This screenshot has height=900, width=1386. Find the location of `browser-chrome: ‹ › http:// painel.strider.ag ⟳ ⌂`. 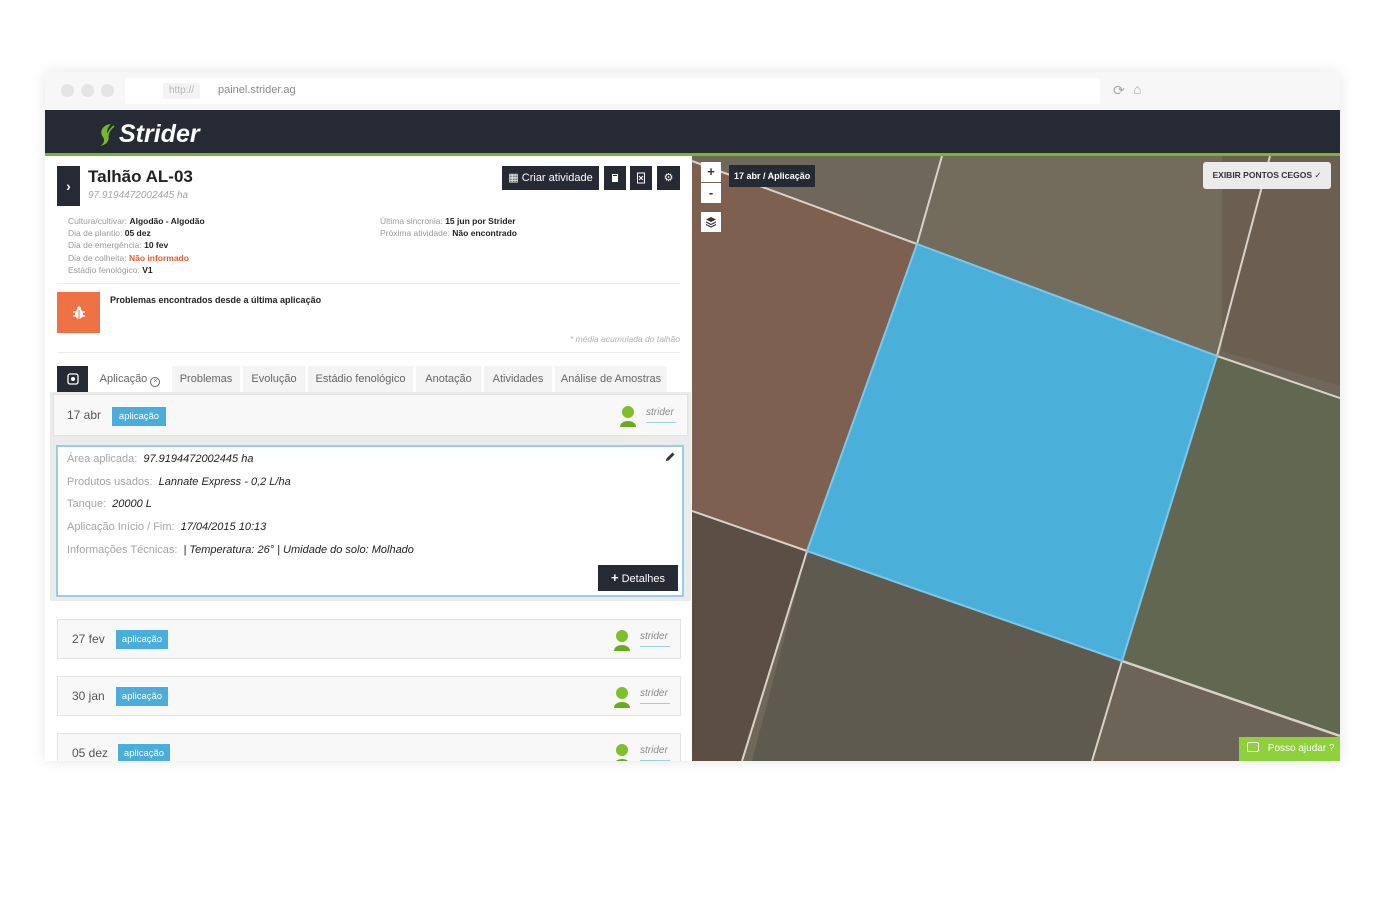

browser-chrome: ‹ › http:// painel.strider.ag ⟳ ⌂ is located at coordinates (692, 91).